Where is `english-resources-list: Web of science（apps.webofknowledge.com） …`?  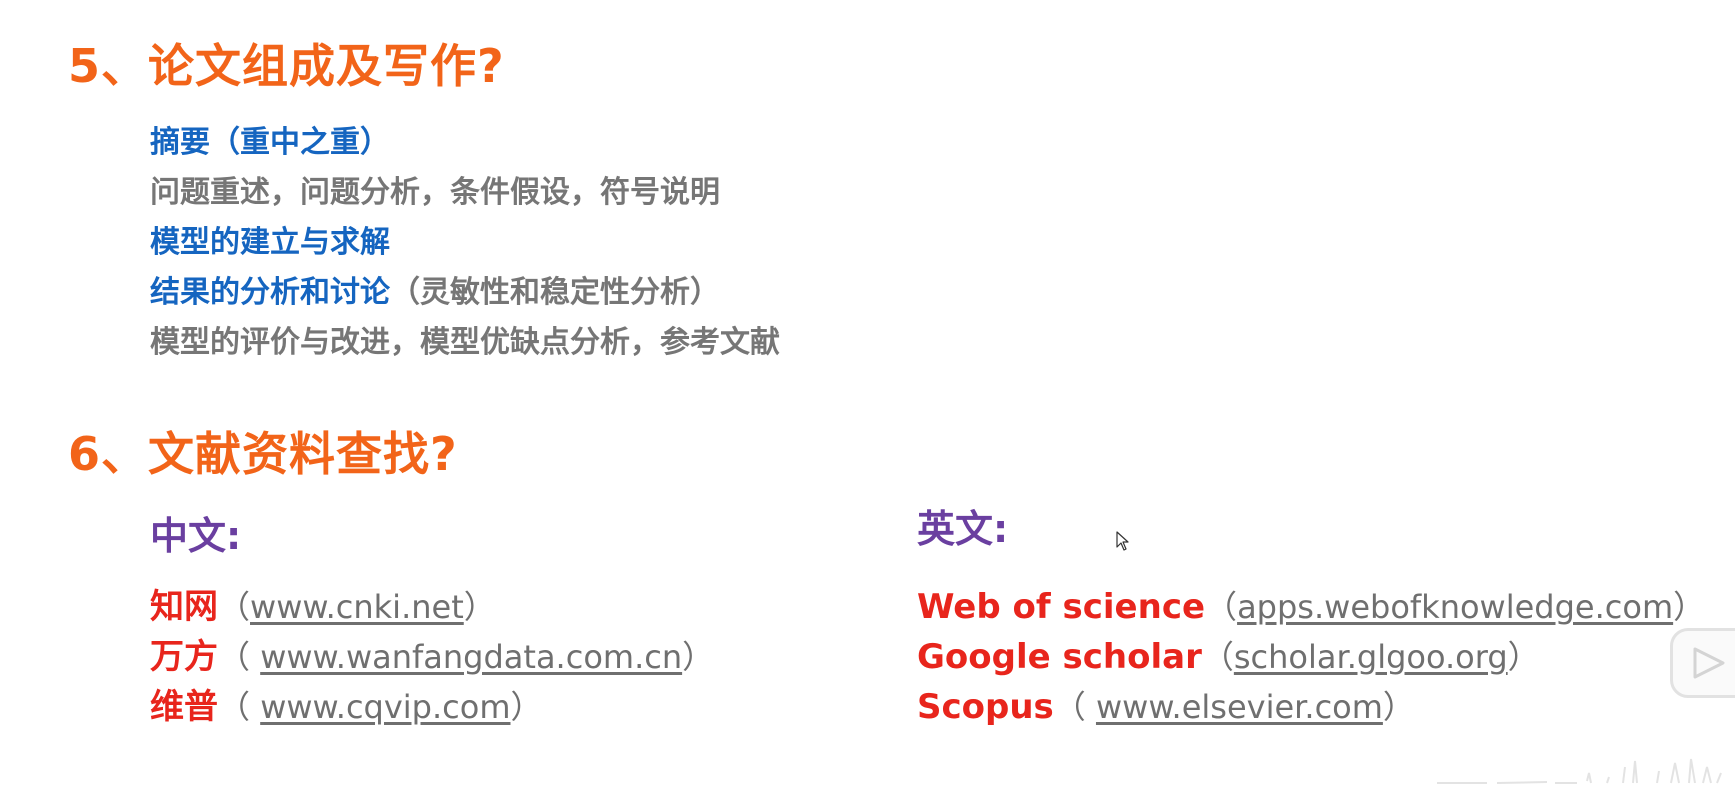
english-resources-list: Web of science（apps.webofknowledge.com） … is located at coordinates (1311, 657).